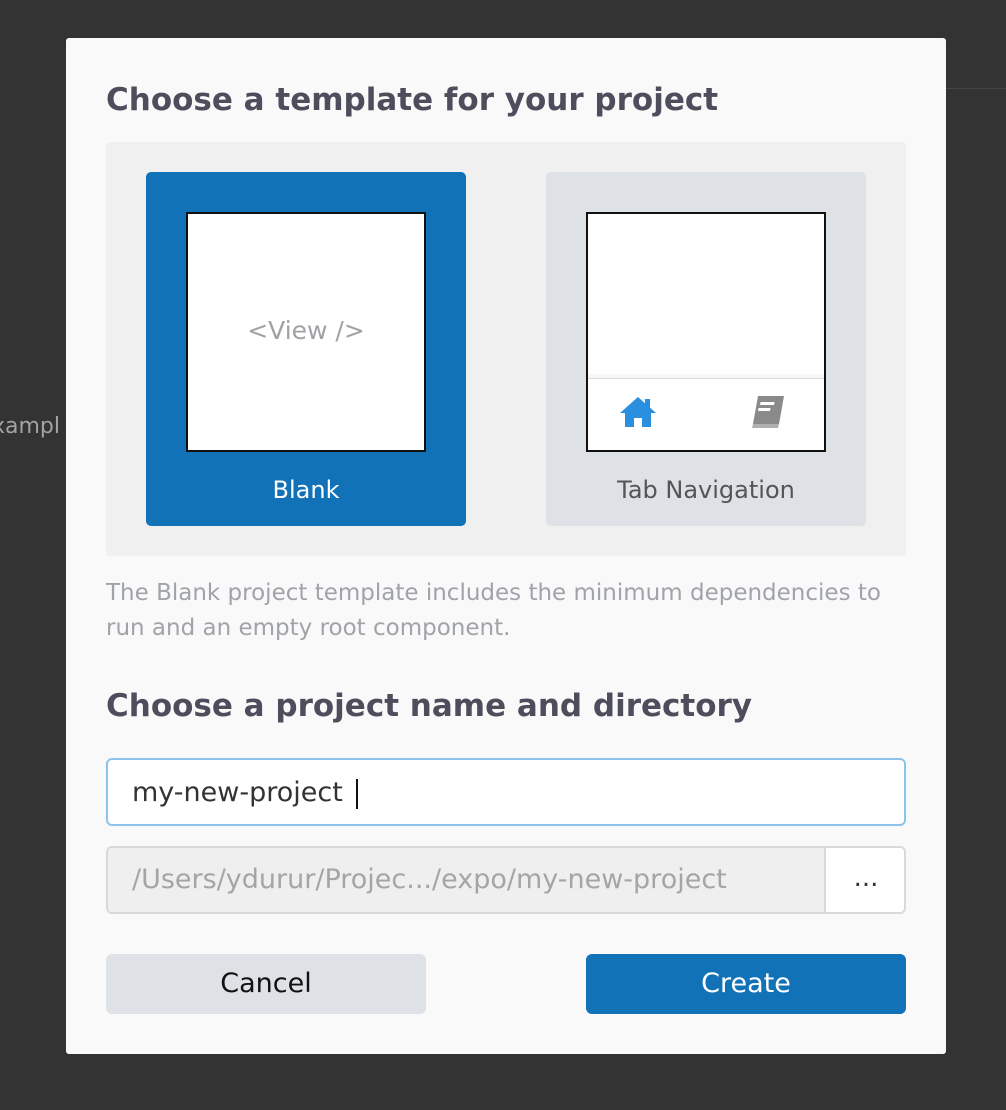 The image size is (1006, 1110). I want to click on book-icon, so click(768, 412).